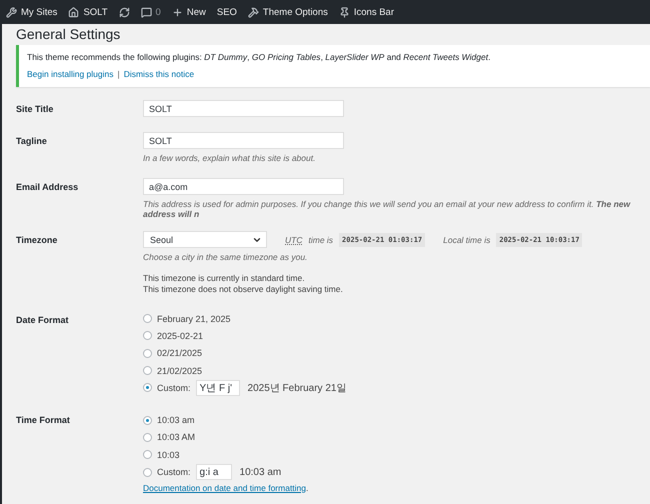  Describe the element at coordinates (43, 320) in the screenshot. I see `field-label: Date Format` at that location.